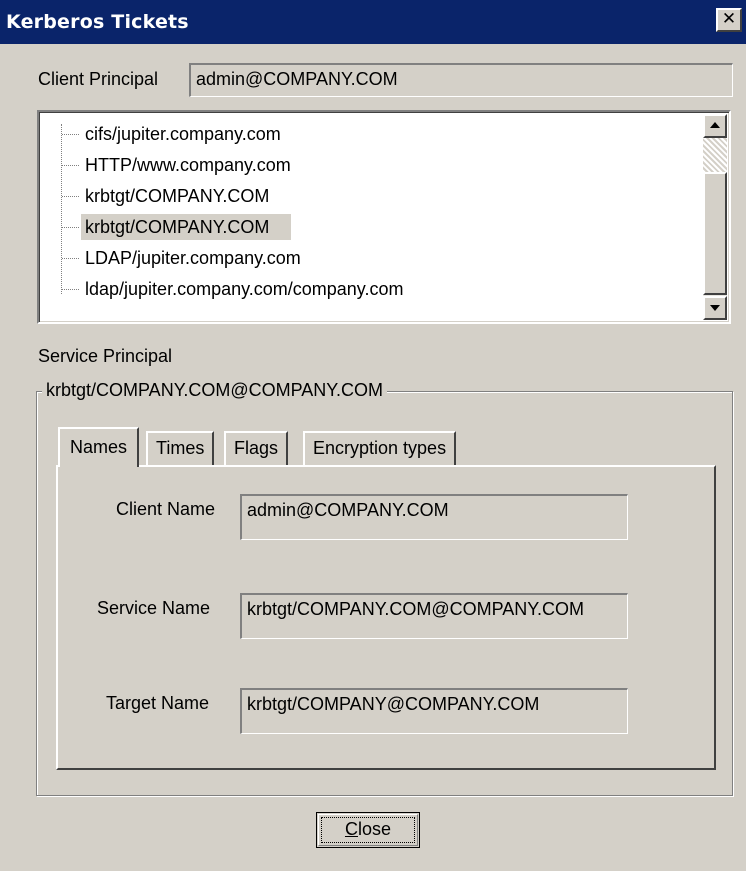 This screenshot has width=746, height=871. Describe the element at coordinates (167, 196) in the screenshot. I see `ticket-item: krbtgt/COMPANY.COM` at that location.